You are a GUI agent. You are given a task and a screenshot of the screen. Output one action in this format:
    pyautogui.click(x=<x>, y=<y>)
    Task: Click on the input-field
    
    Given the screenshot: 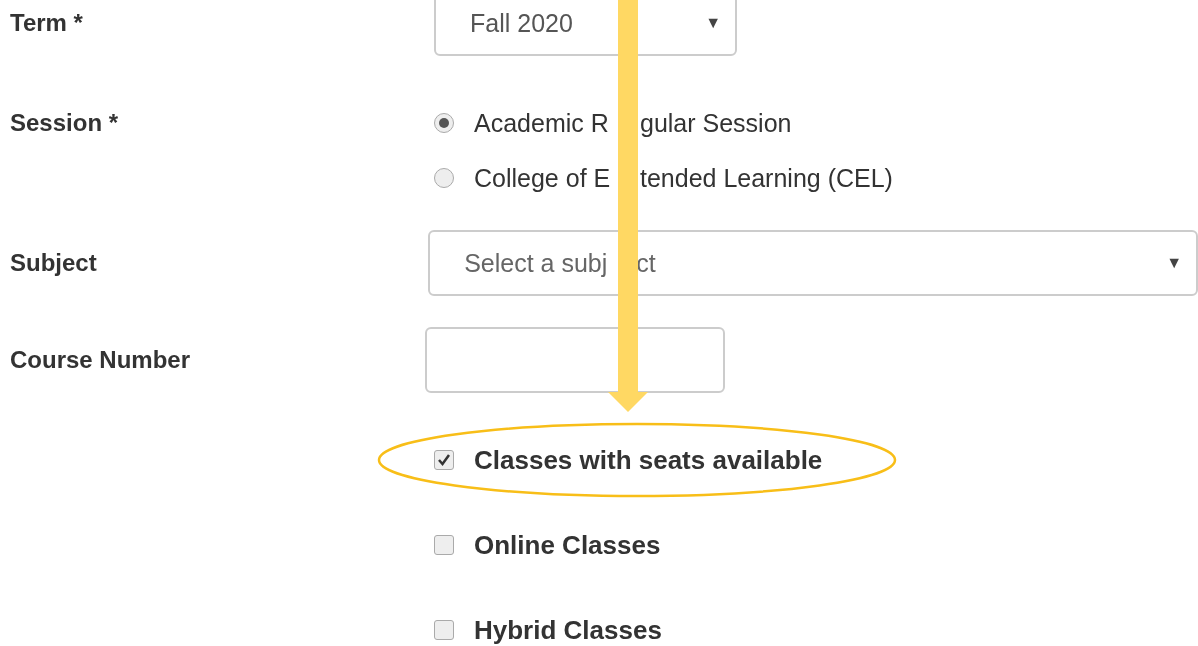 What is the action you would take?
    pyautogui.click(x=575, y=360)
    